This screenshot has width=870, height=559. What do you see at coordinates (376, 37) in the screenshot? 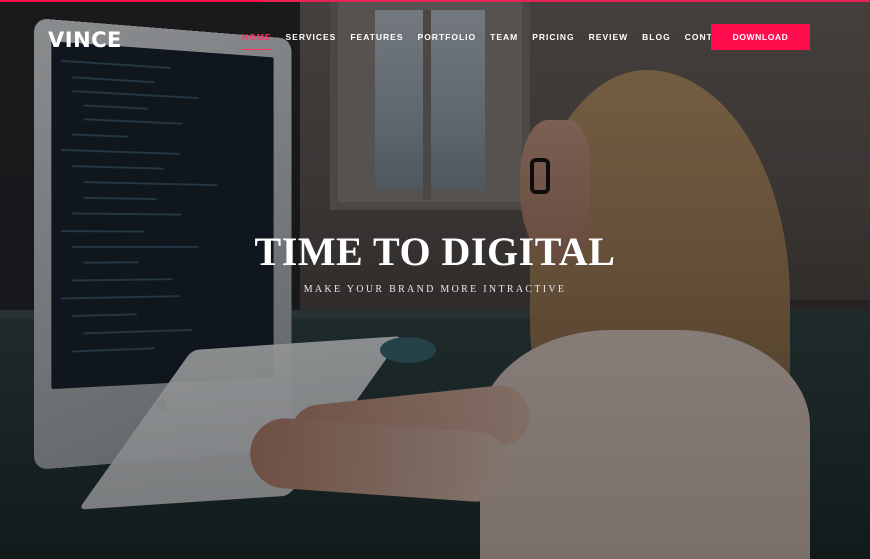
I see `nav-item-features: FEATURES` at bounding box center [376, 37].